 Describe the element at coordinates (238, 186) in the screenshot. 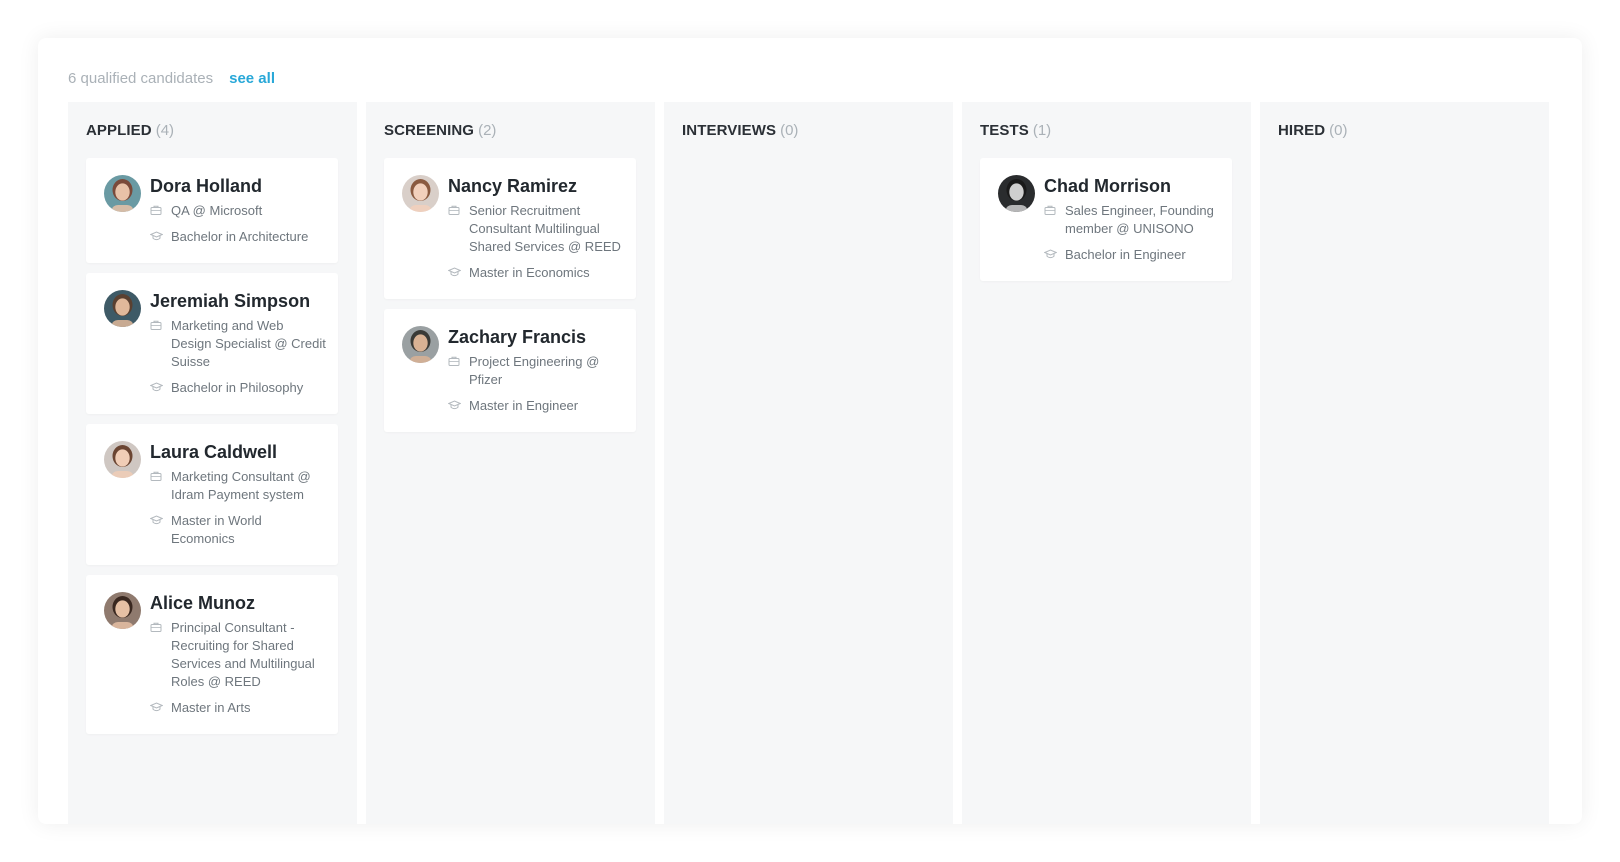

I see `candidate-name: Dora Holland` at that location.